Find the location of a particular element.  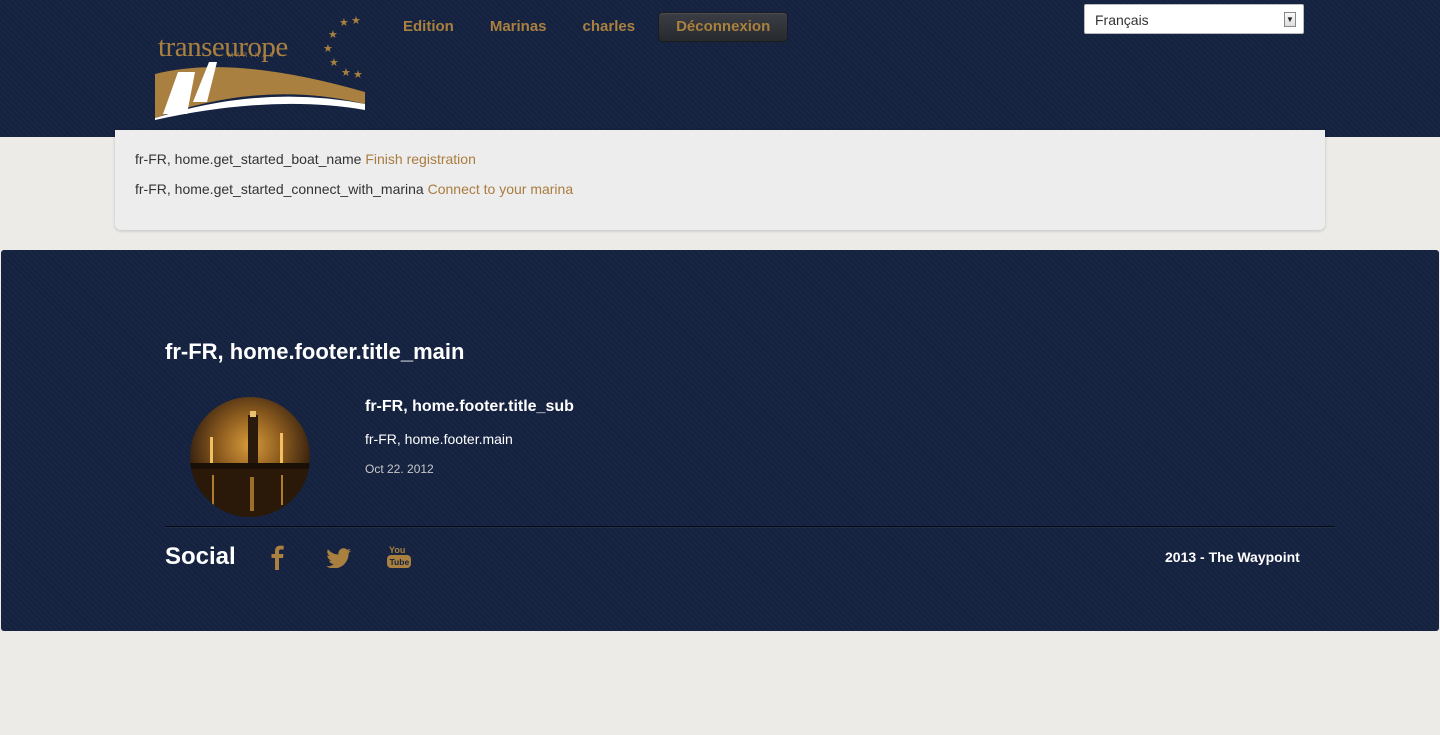

dropdown-arrow-icon: ▼ is located at coordinates (1290, 19).